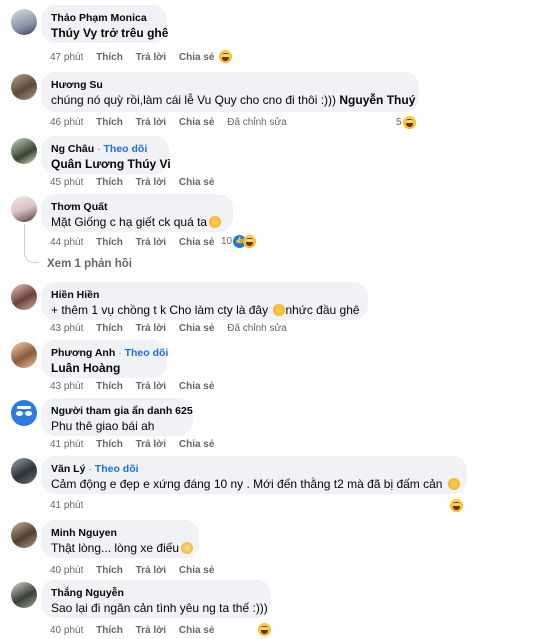 The image size is (535, 639). Describe the element at coordinates (87, 593) in the screenshot. I see `commenter-name: Thắng Nguyễn` at that location.